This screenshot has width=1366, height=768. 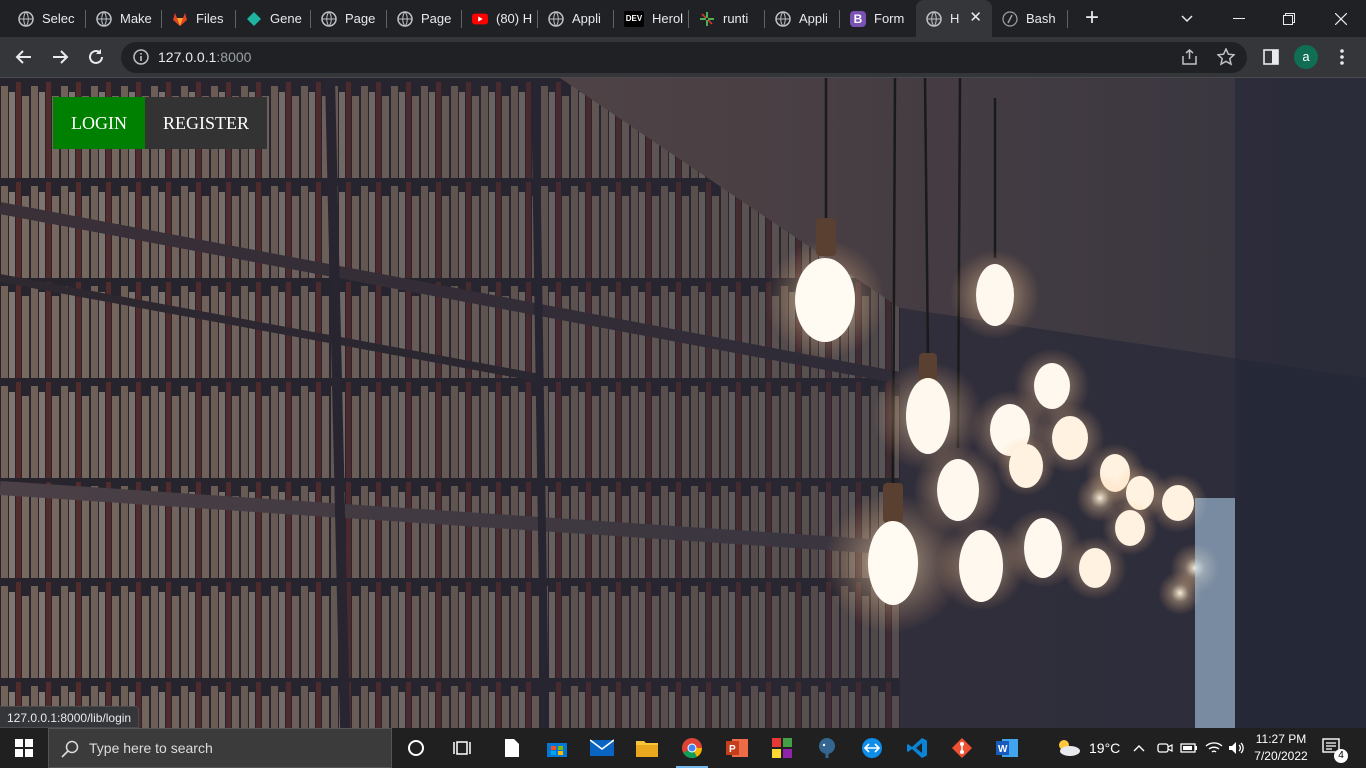 I want to click on tab-title: Selec, so click(x=58, y=18).